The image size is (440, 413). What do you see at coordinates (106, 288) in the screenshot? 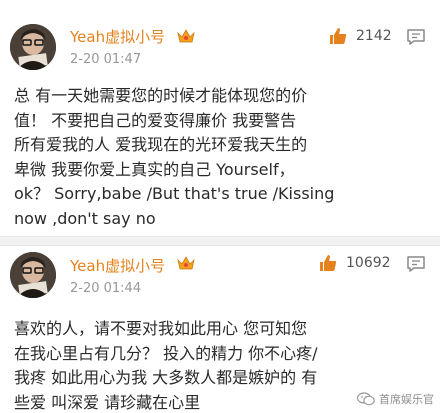
I see `comment-time: 2-20 01:44` at bounding box center [106, 288].